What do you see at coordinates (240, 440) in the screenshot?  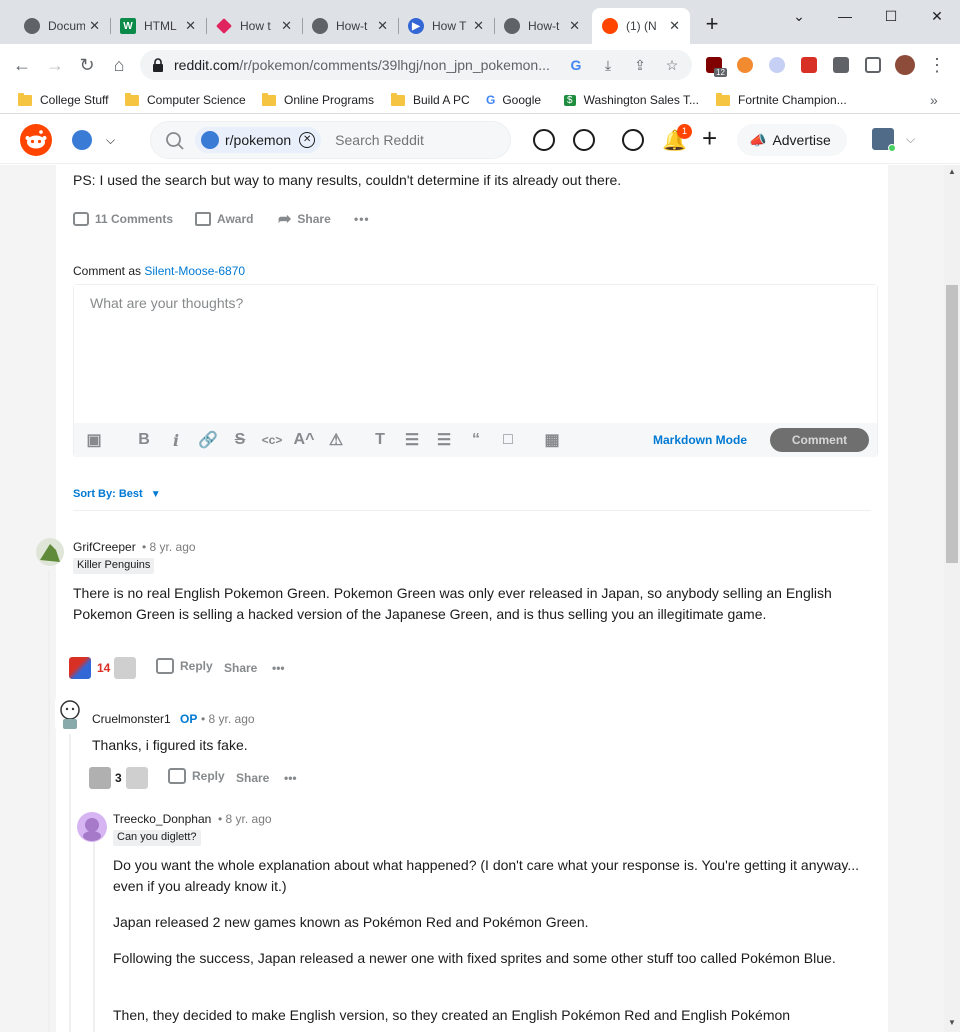 I see `strikethrough-icon: S` at bounding box center [240, 440].